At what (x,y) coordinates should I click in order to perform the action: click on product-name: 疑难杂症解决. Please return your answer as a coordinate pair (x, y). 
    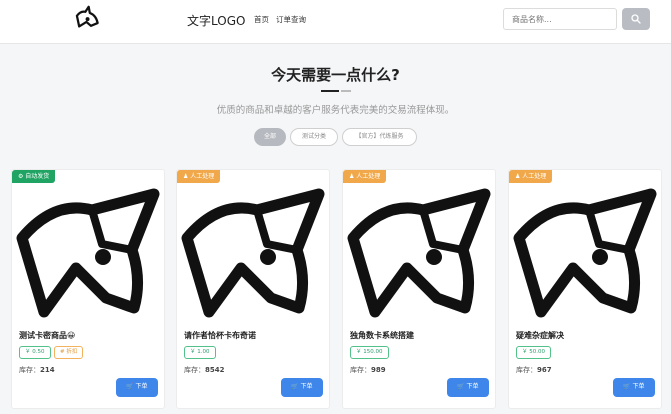
    Looking at the image, I should click on (540, 335).